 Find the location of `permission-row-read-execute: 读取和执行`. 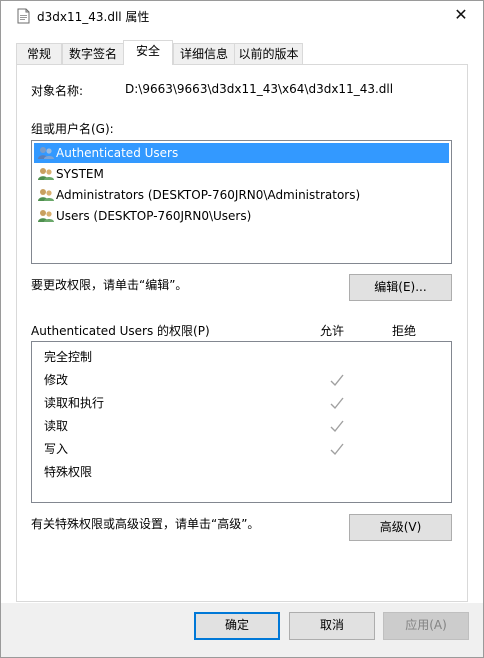

permission-row-read-execute: 读取和执行 is located at coordinates (244, 403).